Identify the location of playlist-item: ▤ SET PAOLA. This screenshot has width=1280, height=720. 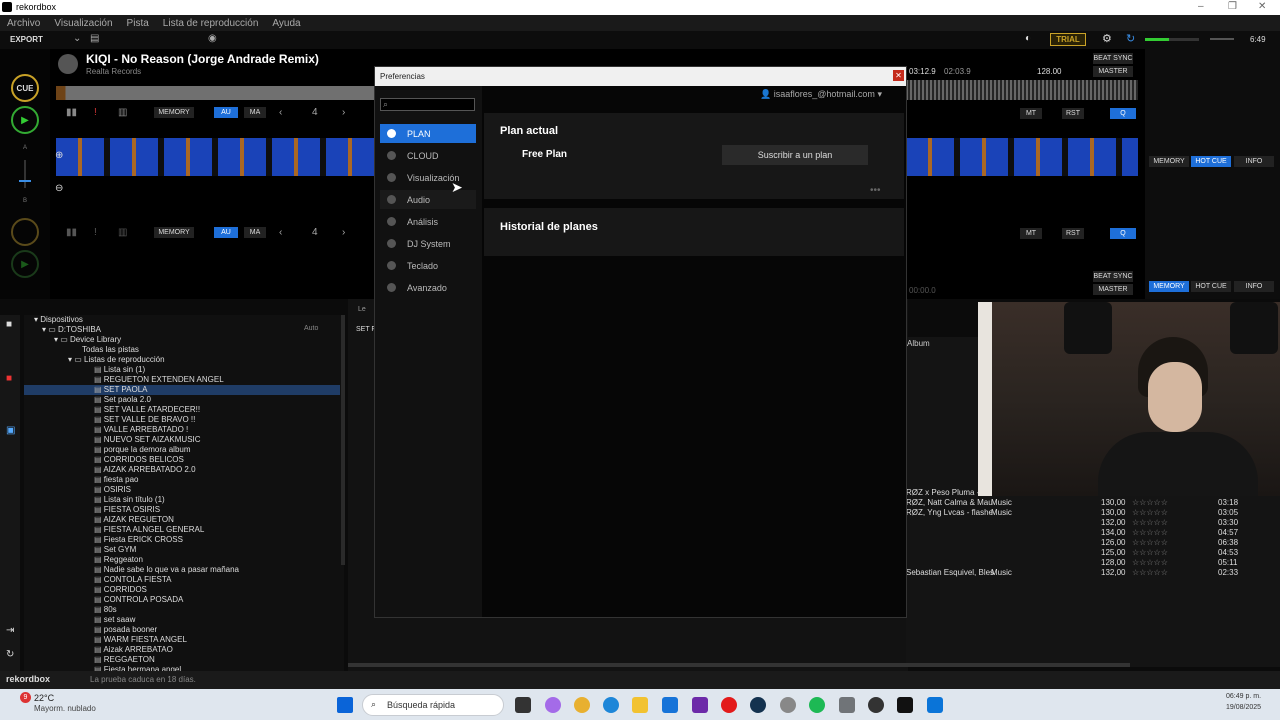
(182, 390).